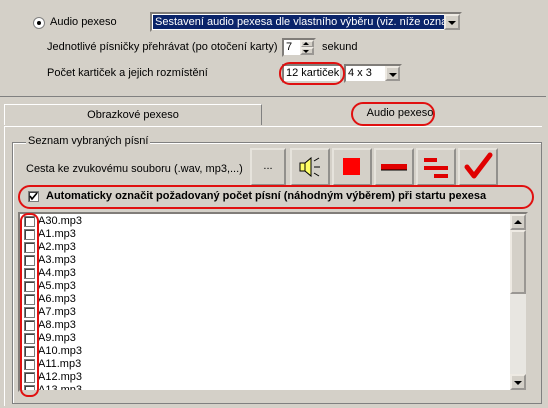  I want to click on tab-obrazkove-pexeso: Obrazkové pexeso, so click(133, 114).